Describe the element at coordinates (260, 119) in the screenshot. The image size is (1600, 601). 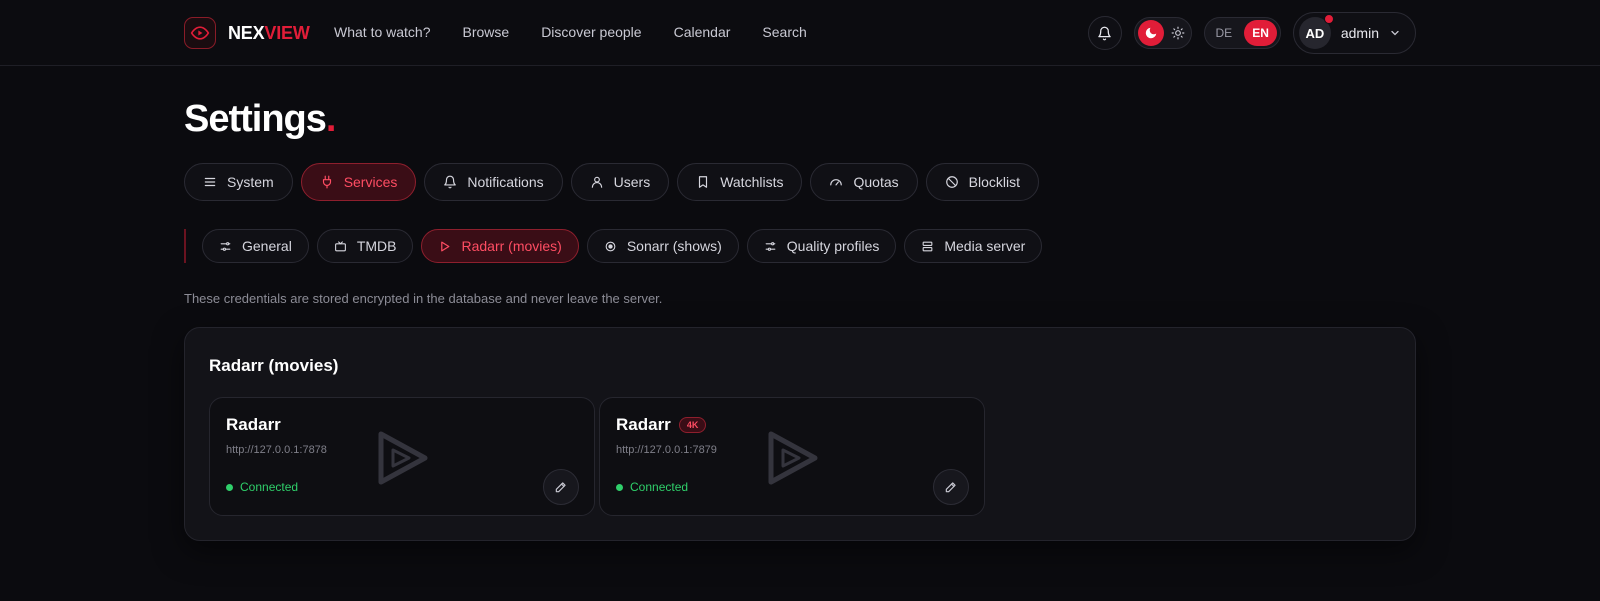
I see `page-title: Settings.` at that location.